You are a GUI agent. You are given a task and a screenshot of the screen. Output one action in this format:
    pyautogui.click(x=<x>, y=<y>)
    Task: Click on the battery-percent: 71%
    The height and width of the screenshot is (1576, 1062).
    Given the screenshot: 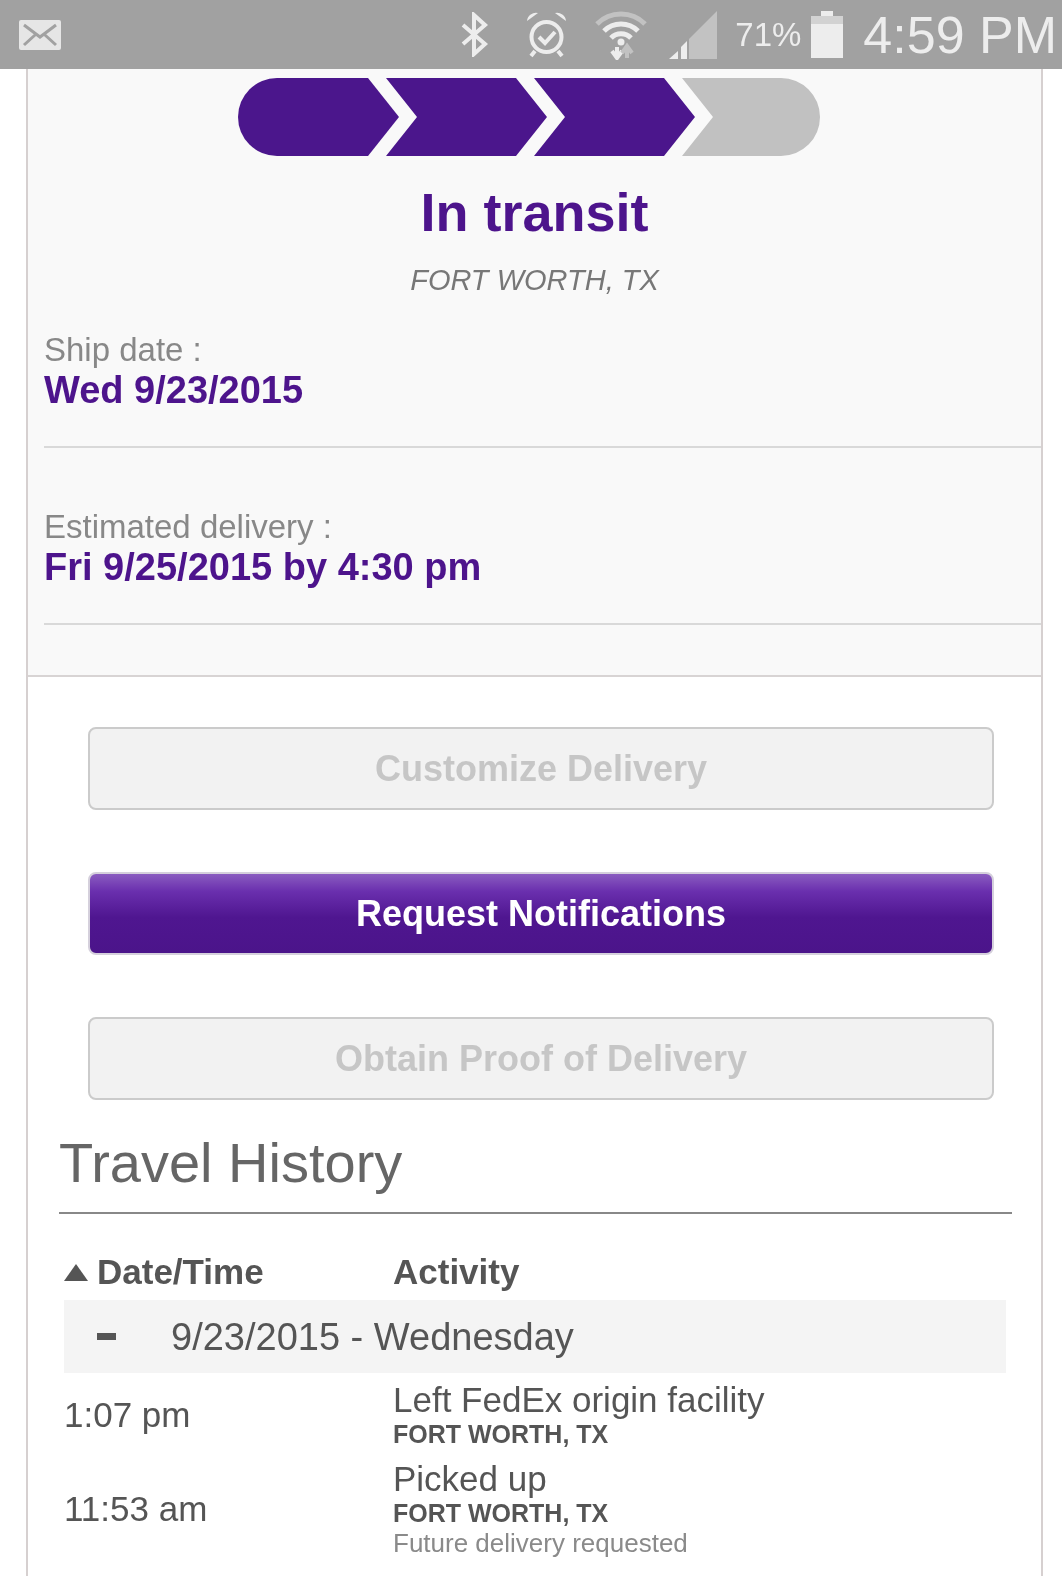 What is the action you would take?
    pyautogui.click(x=768, y=34)
    